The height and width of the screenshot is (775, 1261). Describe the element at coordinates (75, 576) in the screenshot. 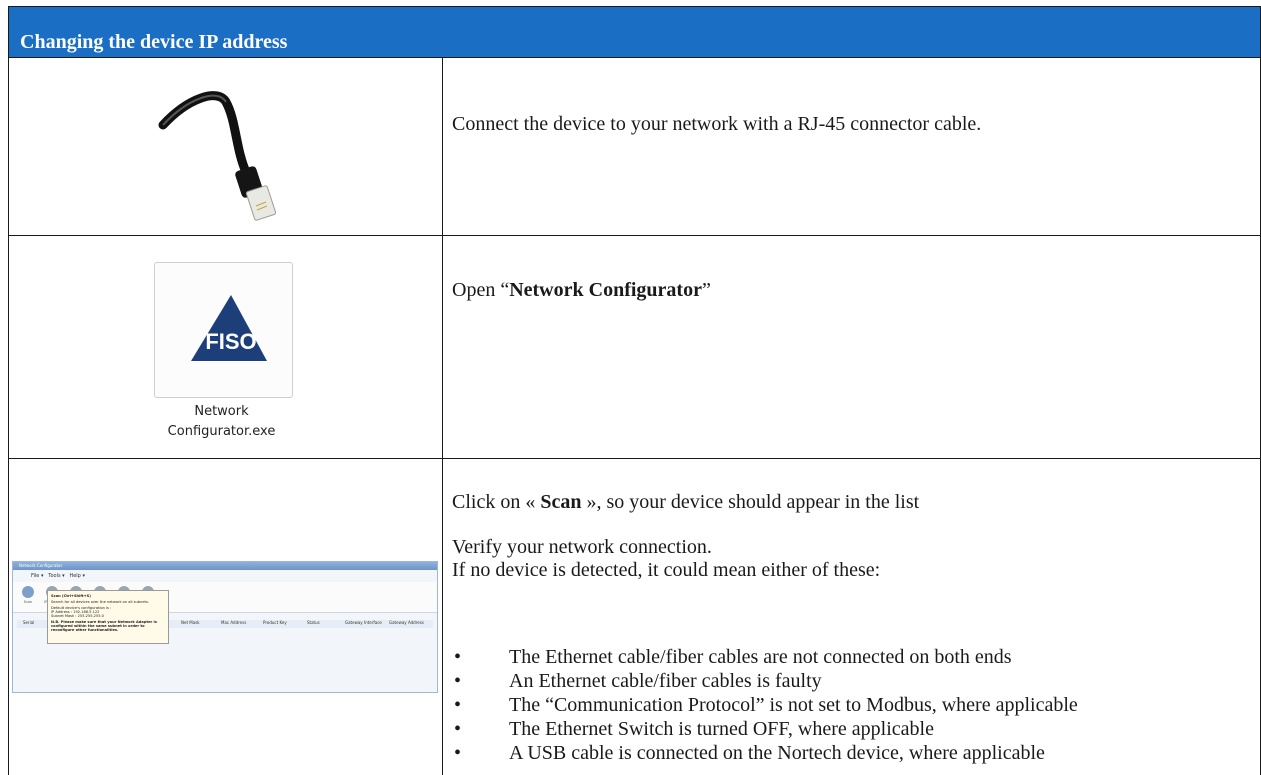

I see `mini-menu-help: Help` at that location.